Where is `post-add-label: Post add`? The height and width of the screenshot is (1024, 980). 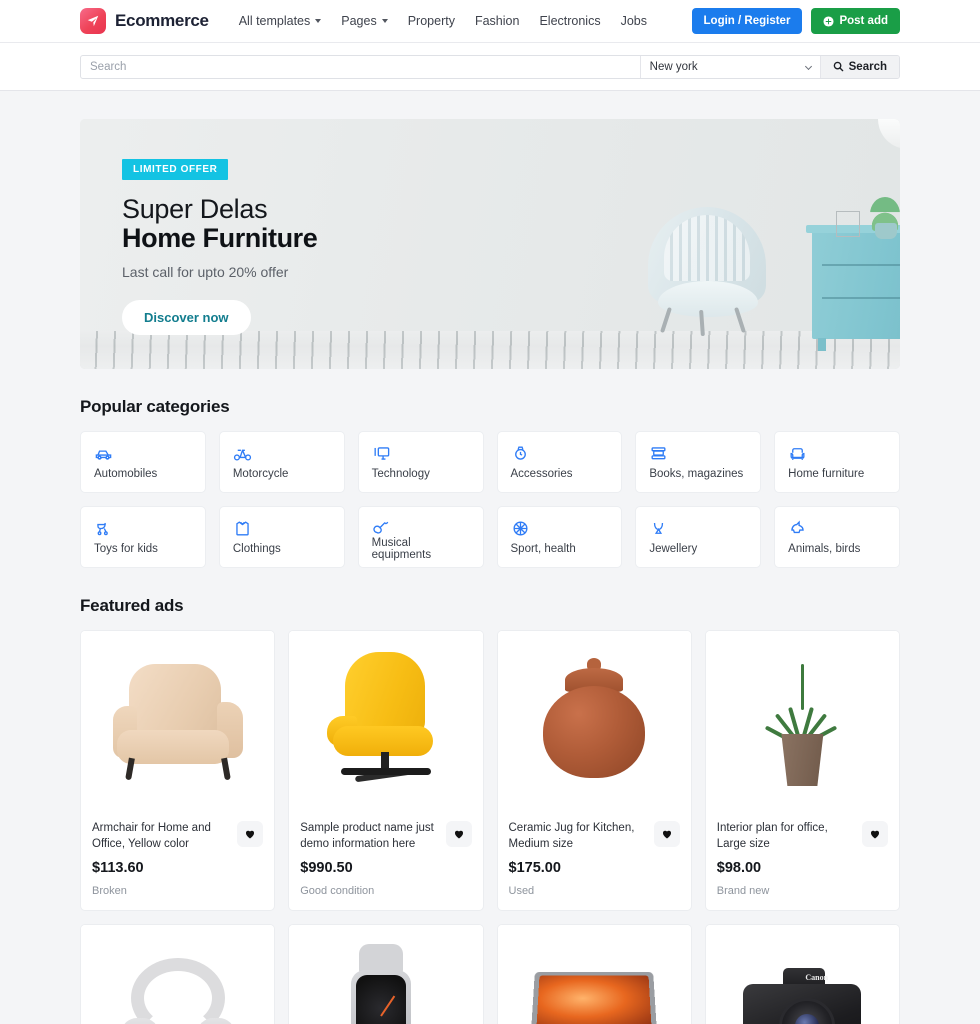
post-add-label: Post add is located at coordinates (863, 21).